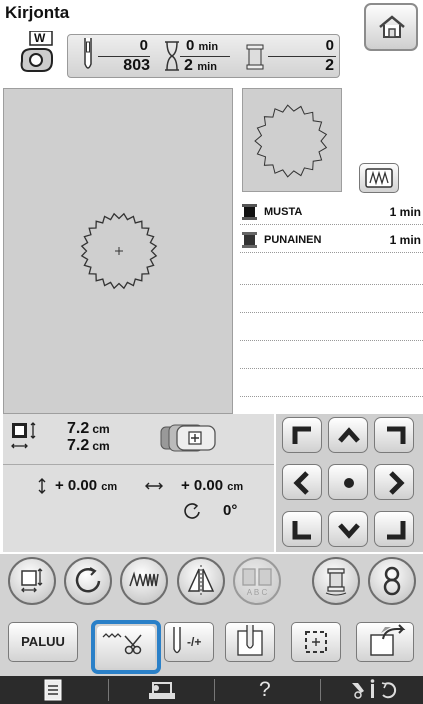 This screenshot has width=423, height=704. What do you see at coordinates (257, 592) in the screenshot?
I see `svg-text: A B C` at bounding box center [257, 592].